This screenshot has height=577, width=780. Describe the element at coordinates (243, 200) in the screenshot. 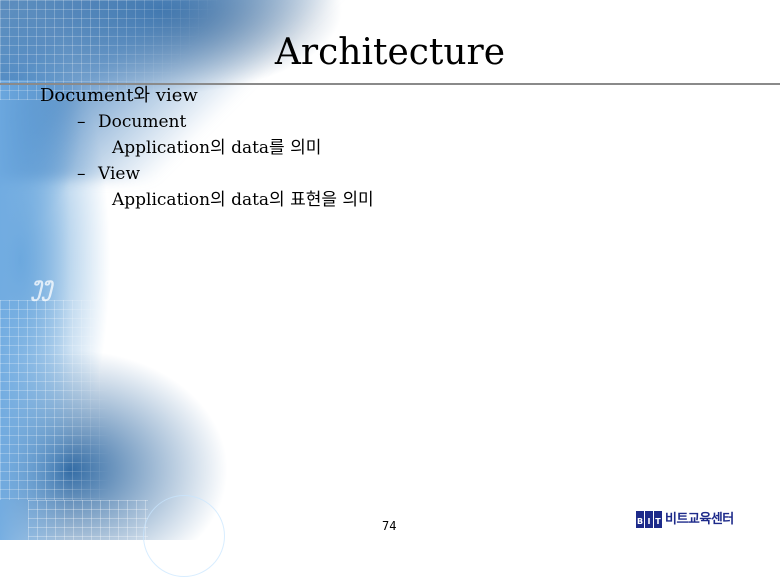

I see `list-item-description: Application의 data의 표현을 의미` at that location.